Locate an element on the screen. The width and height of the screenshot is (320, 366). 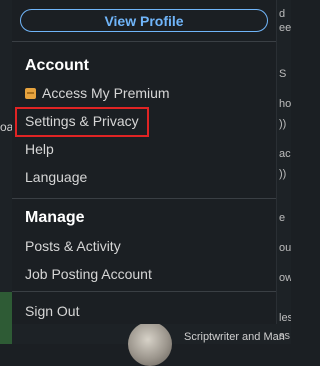
background-right-snippet: les is located at coordinates (285, 318).